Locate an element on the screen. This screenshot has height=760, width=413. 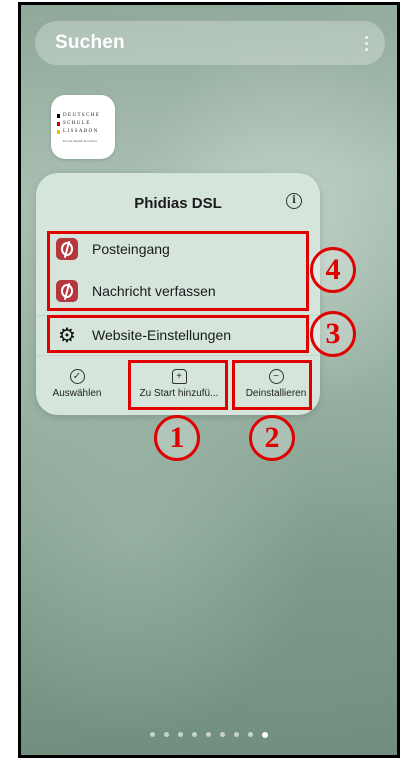
annotation-box-settings is located at coordinates (178, 334).